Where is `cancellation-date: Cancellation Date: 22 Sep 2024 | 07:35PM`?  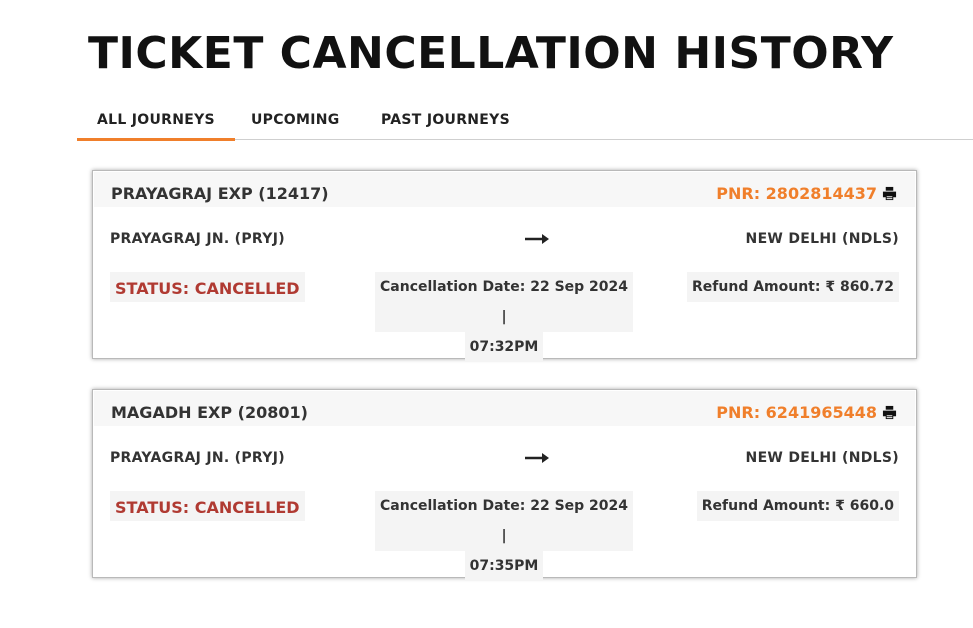
cancellation-date: Cancellation Date: 22 Sep 2024 | 07:35PM is located at coordinates (504, 536).